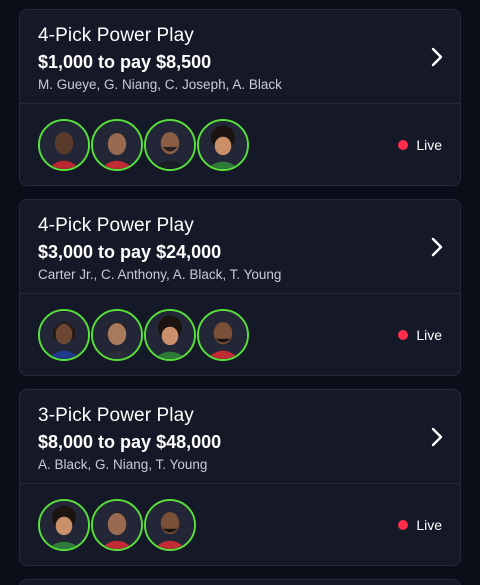 The width and height of the screenshot is (480, 585). Describe the element at coordinates (130, 442) in the screenshot. I see `entry-amount: $8,000 to pay $48,000` at that location.